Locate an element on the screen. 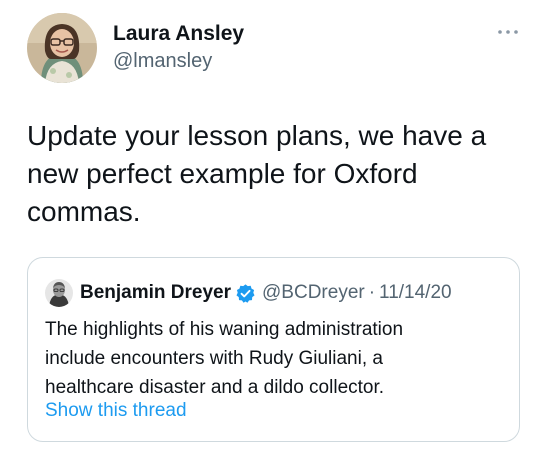 The image size is (547, 463). quoted-tweet-header: Benjamin Dreyer @BCDreyer · 11/14/20 is located at coordinates (266, 293).